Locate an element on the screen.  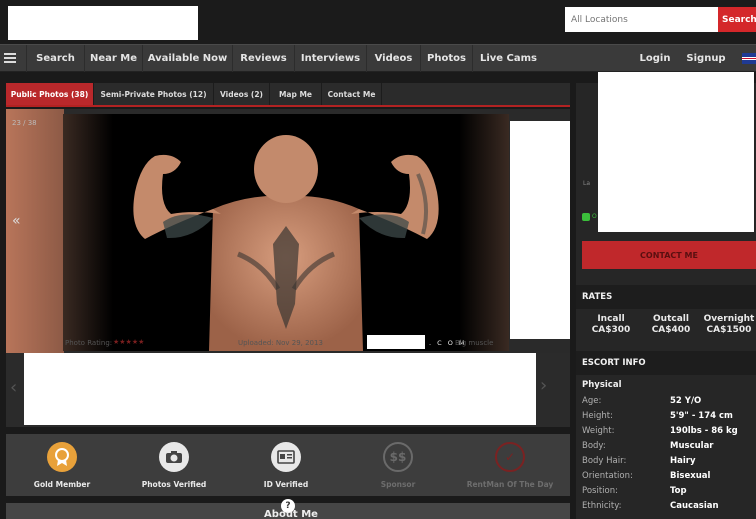
info-row-orientation: Orientation: Bisexual is located at coordinates (669, 478).